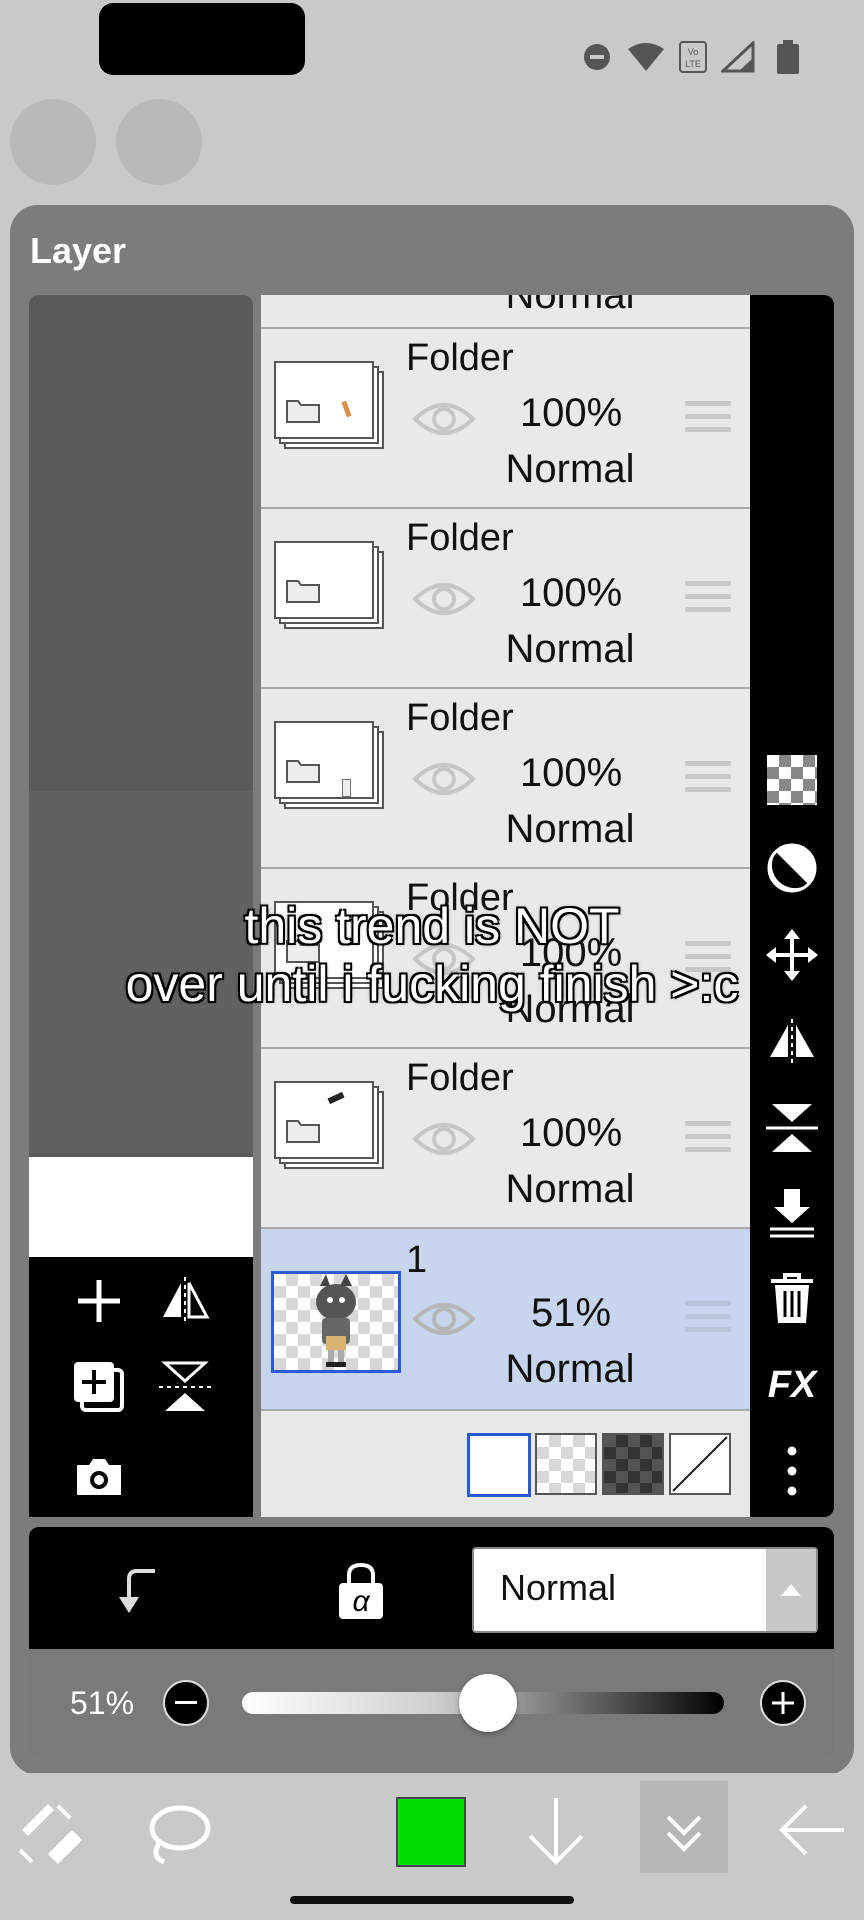  Describe the element at coordinates (558, 1587) in the screenshot. I see `blend-mode-value: Normal` at that location.